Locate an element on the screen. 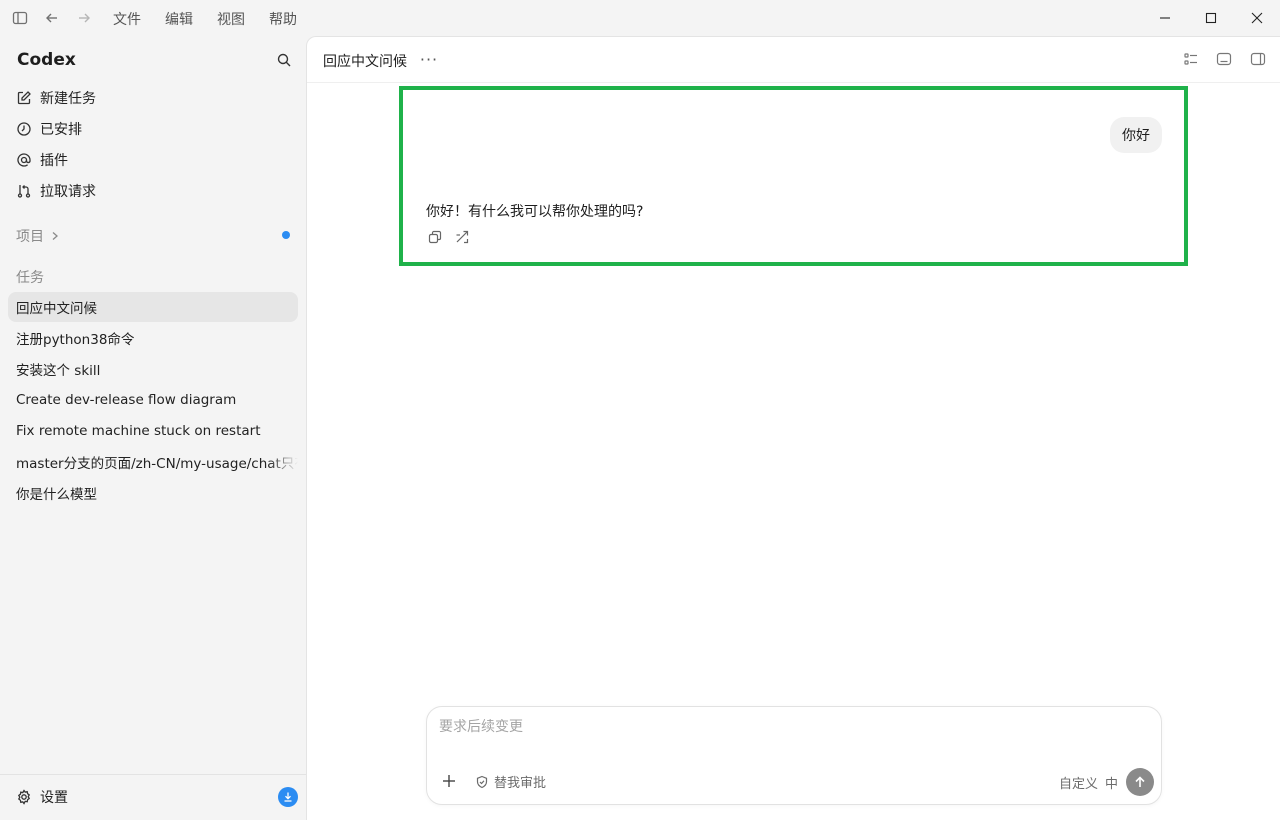 The height and width of the screenshot is (820, 1280). approval-mode-button: 替我审批 is located at coordinates (510, 781).